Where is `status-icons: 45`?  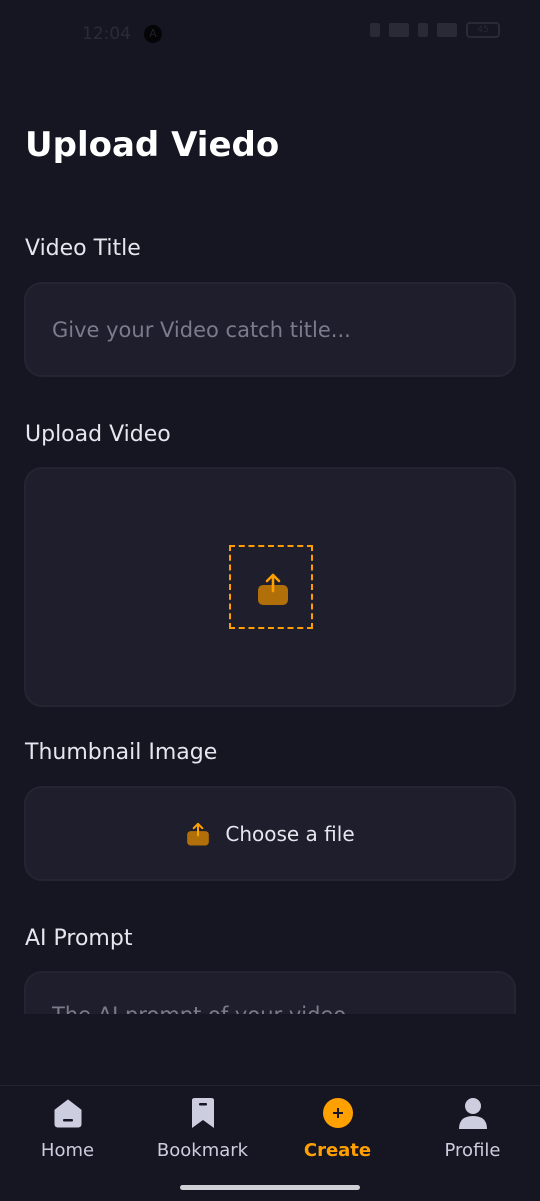
status-icons: 45 is located at coordinates (435, 30).